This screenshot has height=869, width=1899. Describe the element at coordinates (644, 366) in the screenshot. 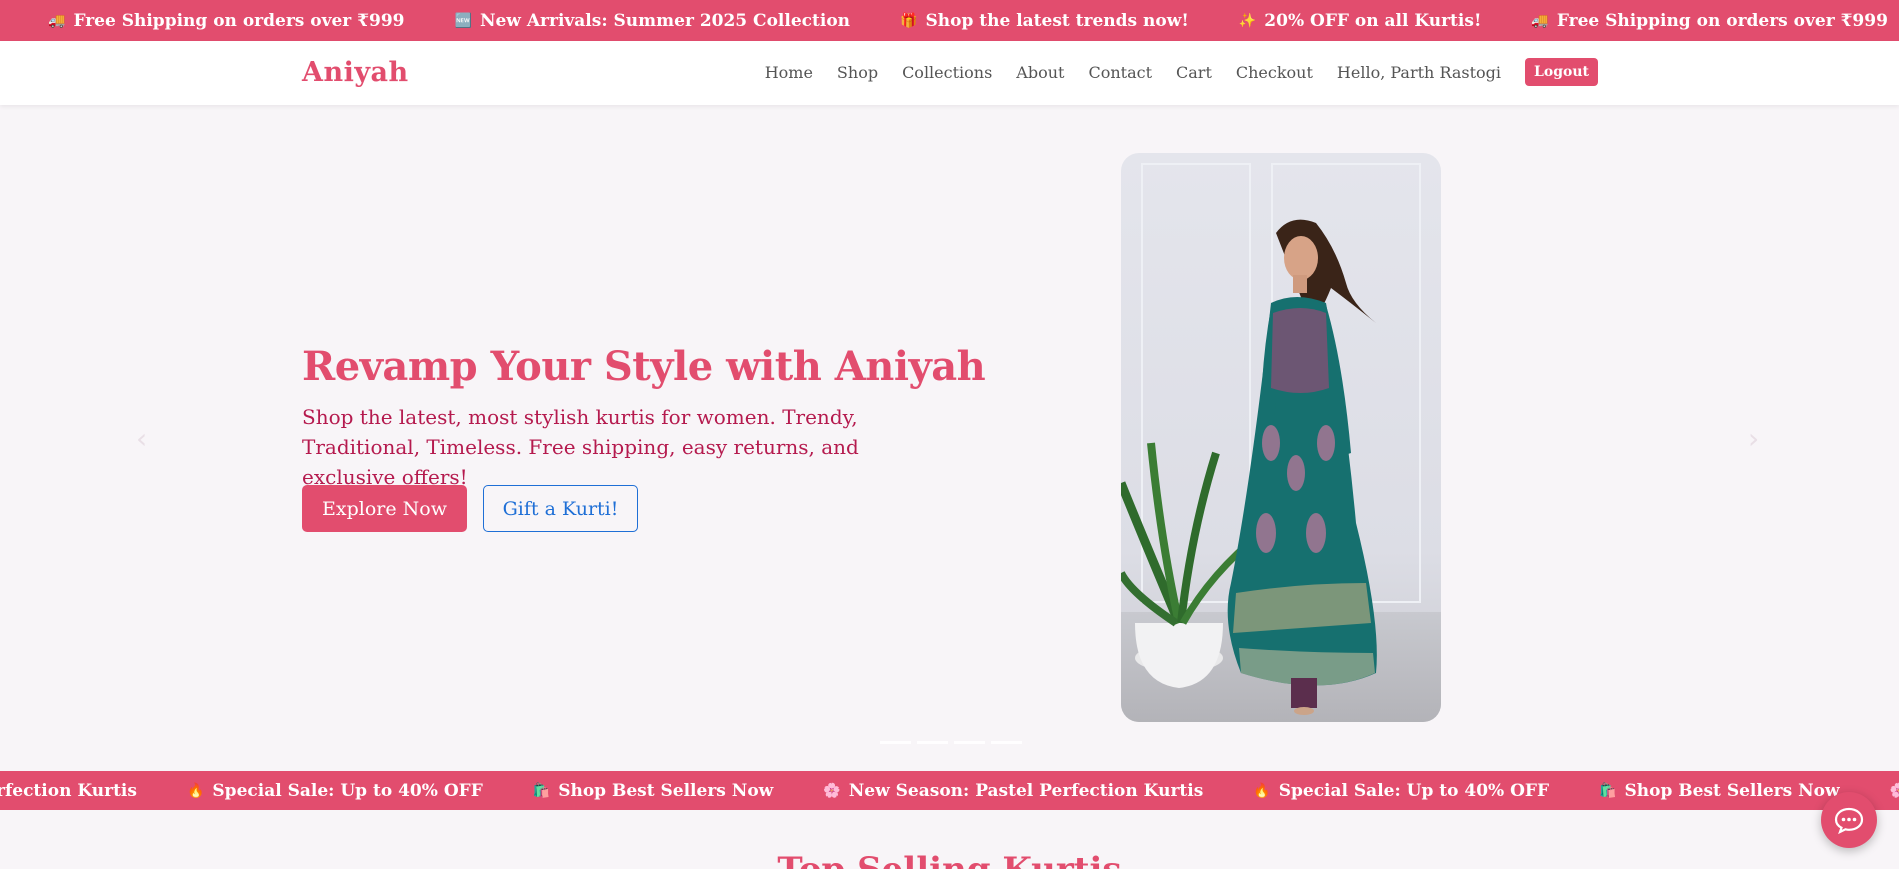

I see `hero-title: Revamp Your Style with Aniyah` at that location.